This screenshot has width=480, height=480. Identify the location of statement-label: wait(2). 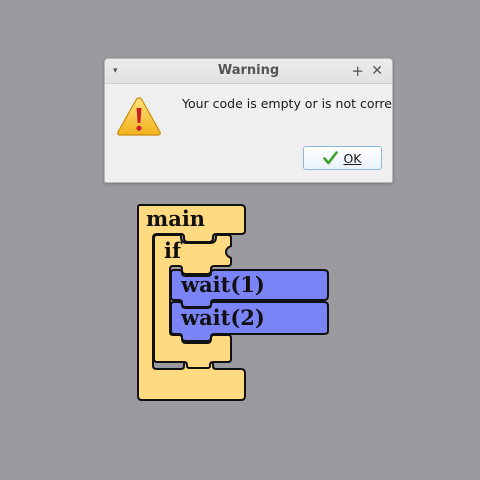
(222, 317).